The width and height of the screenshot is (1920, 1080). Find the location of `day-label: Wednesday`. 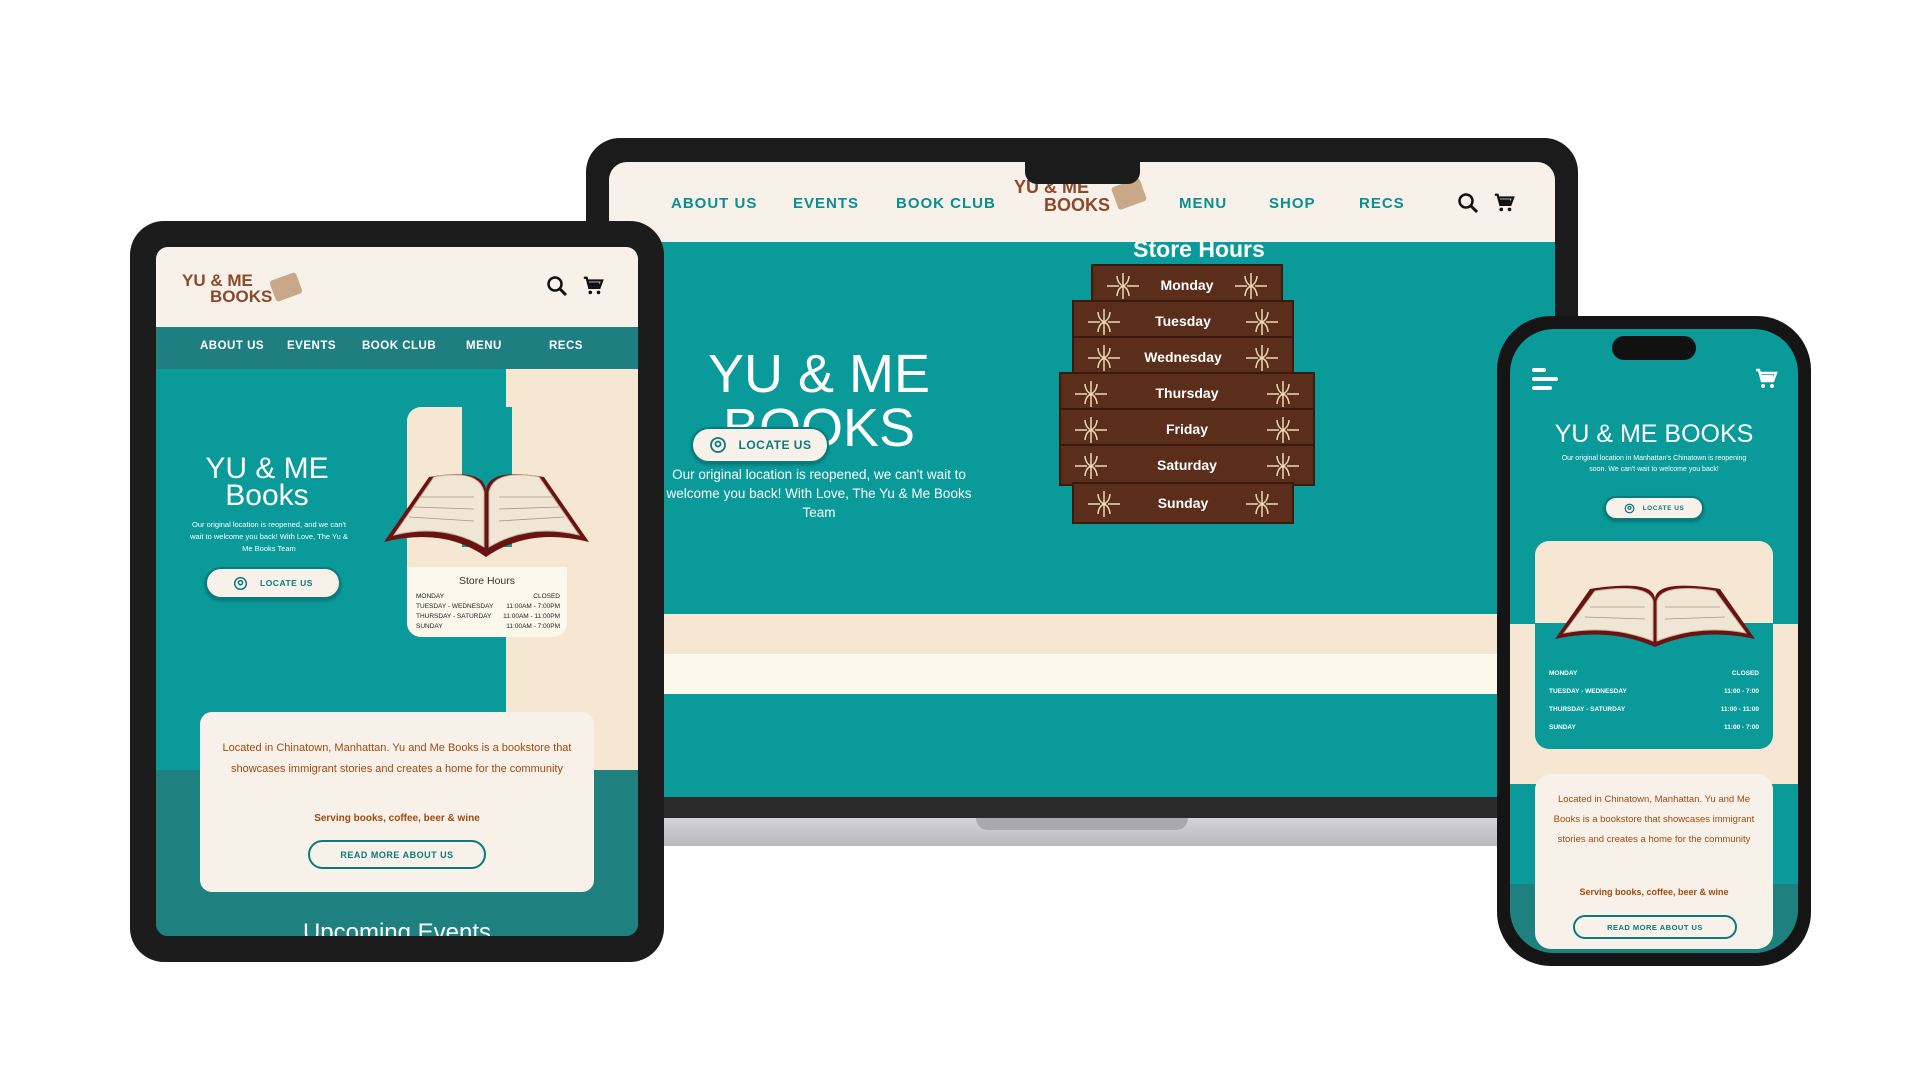

day-label: Wednesday is located at coordinates (1183, 357).